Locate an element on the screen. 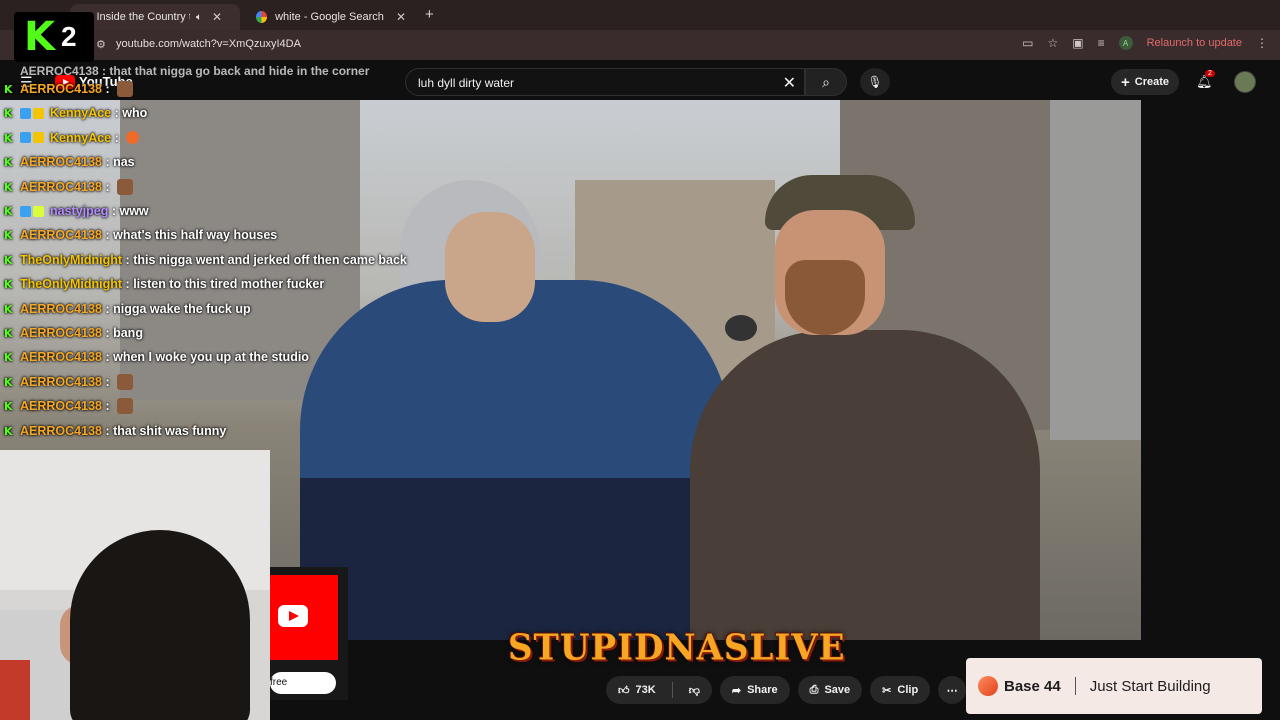  tab-google: white - Google Search ✕ is located at coordinates (331, 17).